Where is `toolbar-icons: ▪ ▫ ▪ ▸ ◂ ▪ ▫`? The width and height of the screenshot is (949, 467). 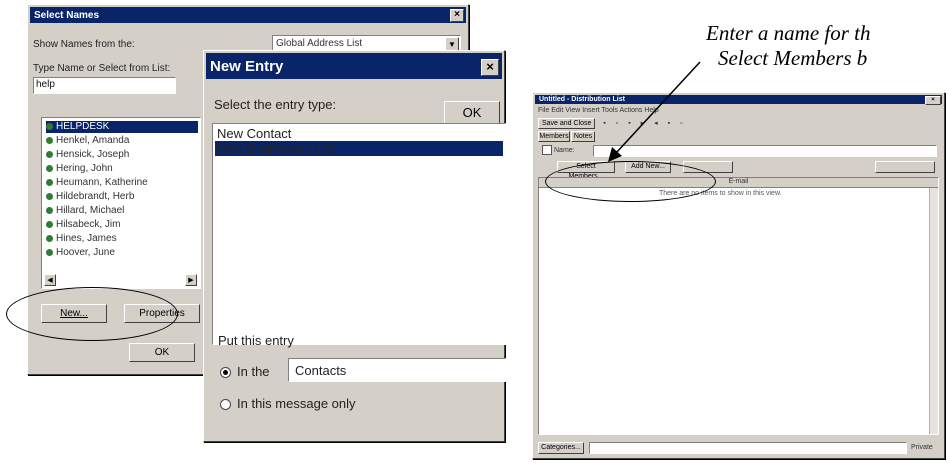 toolbar-icons: ▪ ▫ ▪ ▸ ◂ ▪ ▫ is located at coordinates (645, 123).